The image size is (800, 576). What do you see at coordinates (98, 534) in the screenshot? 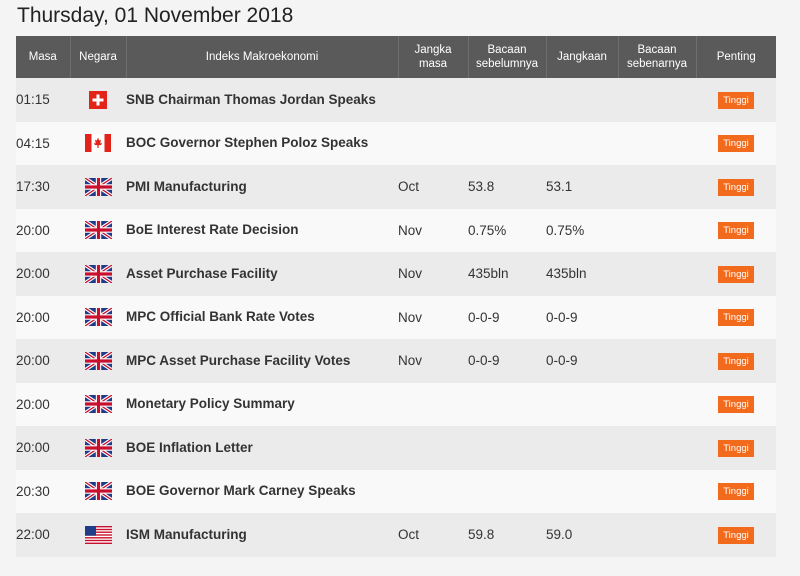
I see `us-flag-icon` at bounding box center [98, 534].